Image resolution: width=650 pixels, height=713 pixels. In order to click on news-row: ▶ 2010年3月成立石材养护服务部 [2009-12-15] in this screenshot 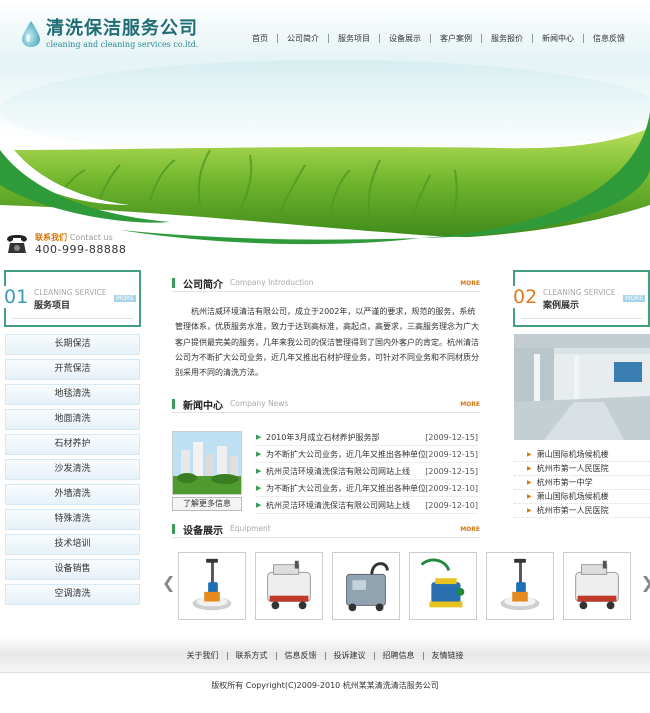, I will do `click(367, 437)`.